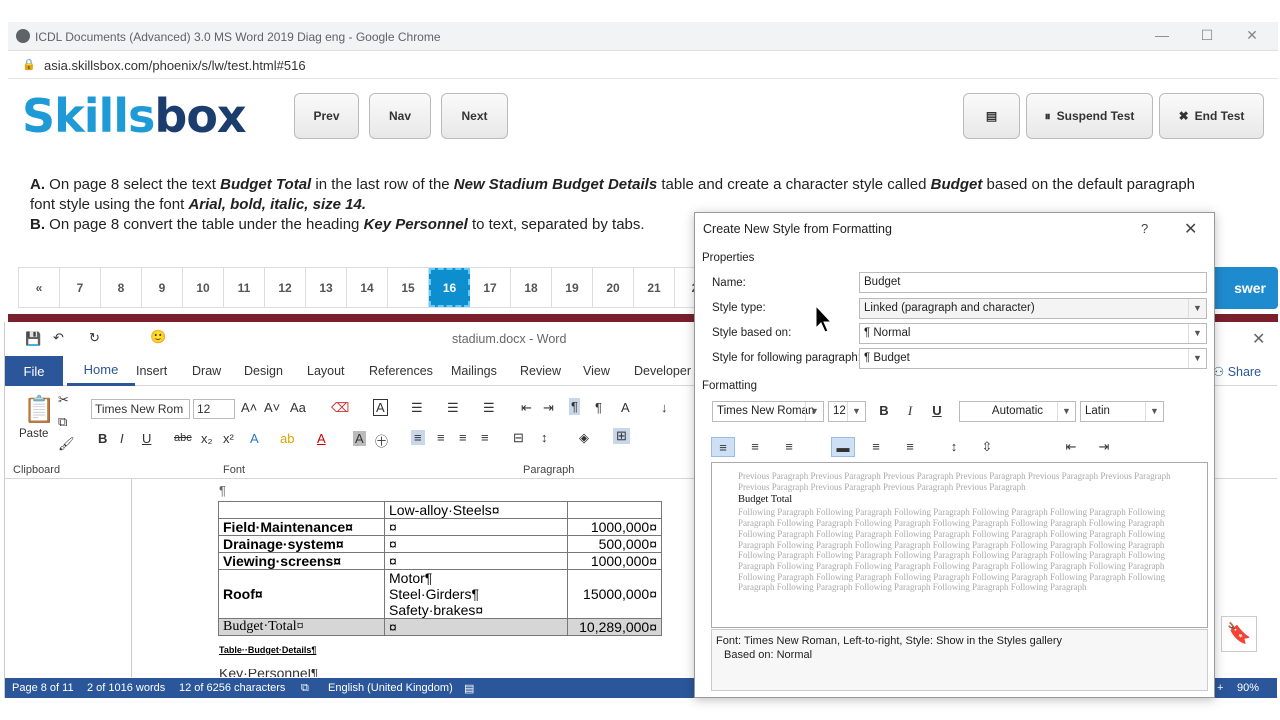 Image resolution: width=1280 pixels, height=720 pixels. What do you see at coordinates (408, 287) in the screenshot?
I see `pager-page-15: 15` at bounding box center [408, 287].